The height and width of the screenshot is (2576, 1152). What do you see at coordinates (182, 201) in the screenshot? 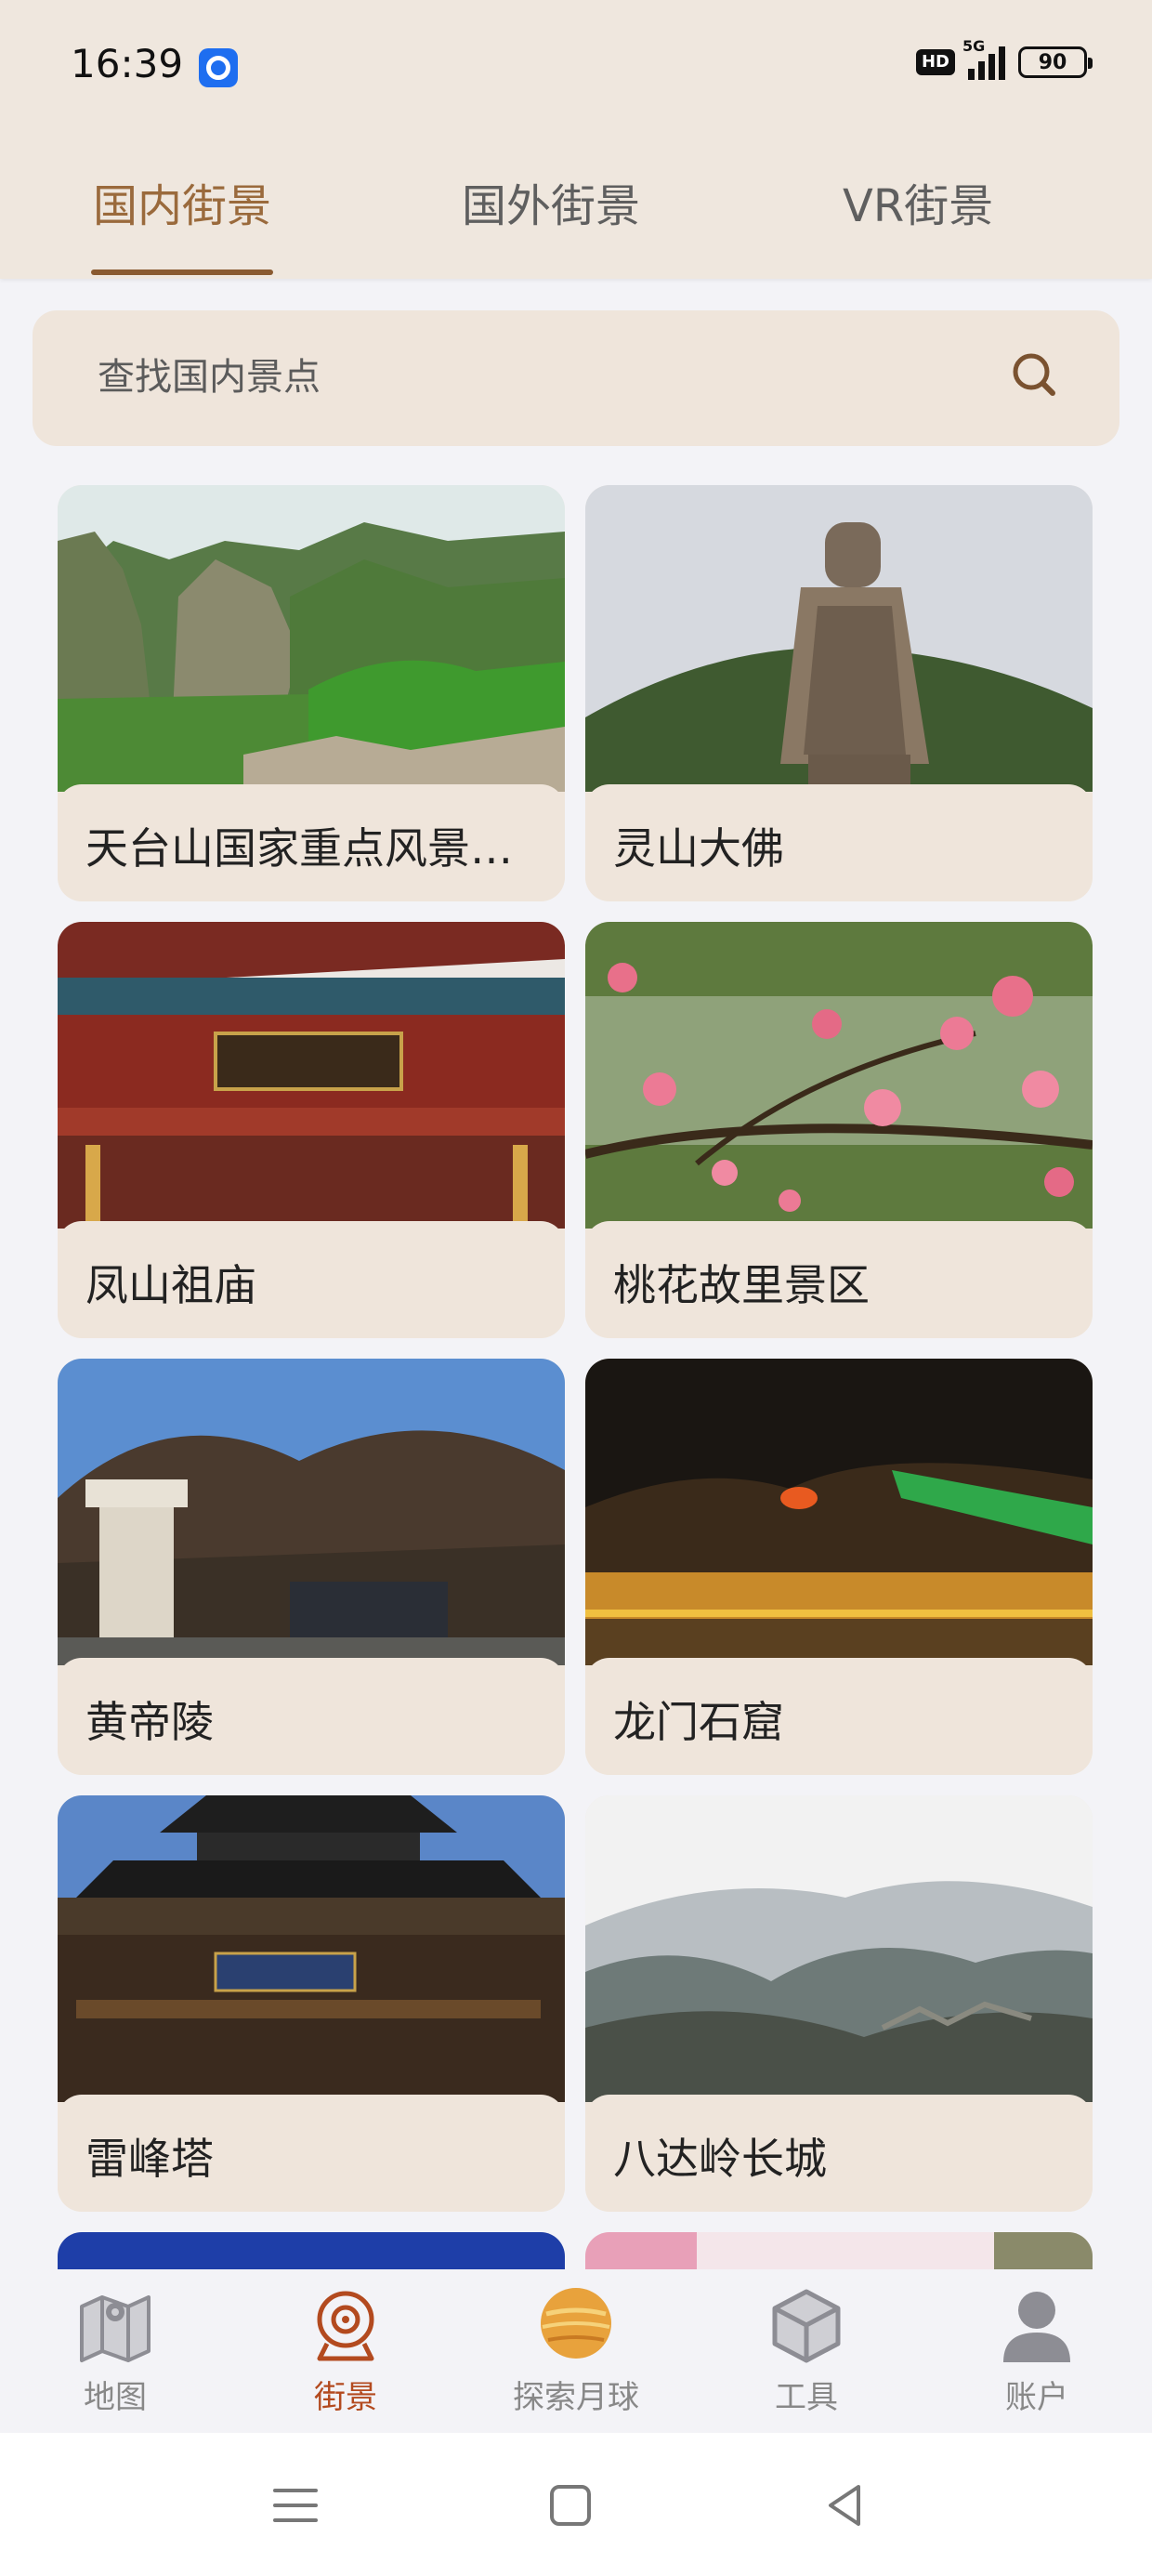
I see `tab-domestic: 国内街景` at bounding box center [182, 201].